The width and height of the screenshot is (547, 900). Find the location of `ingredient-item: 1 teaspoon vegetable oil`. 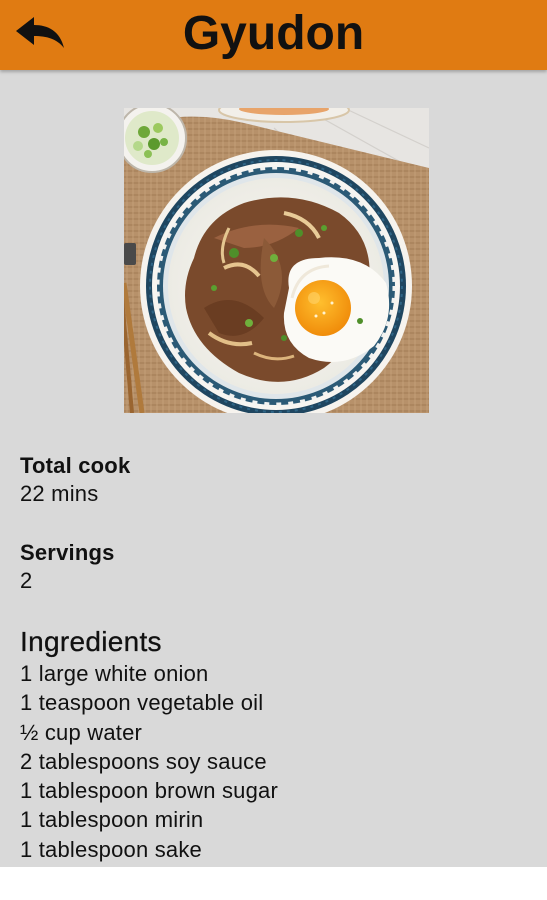

ingredient-item: 1 teaspoon vegetable oil is located at coordinates (142, 703).